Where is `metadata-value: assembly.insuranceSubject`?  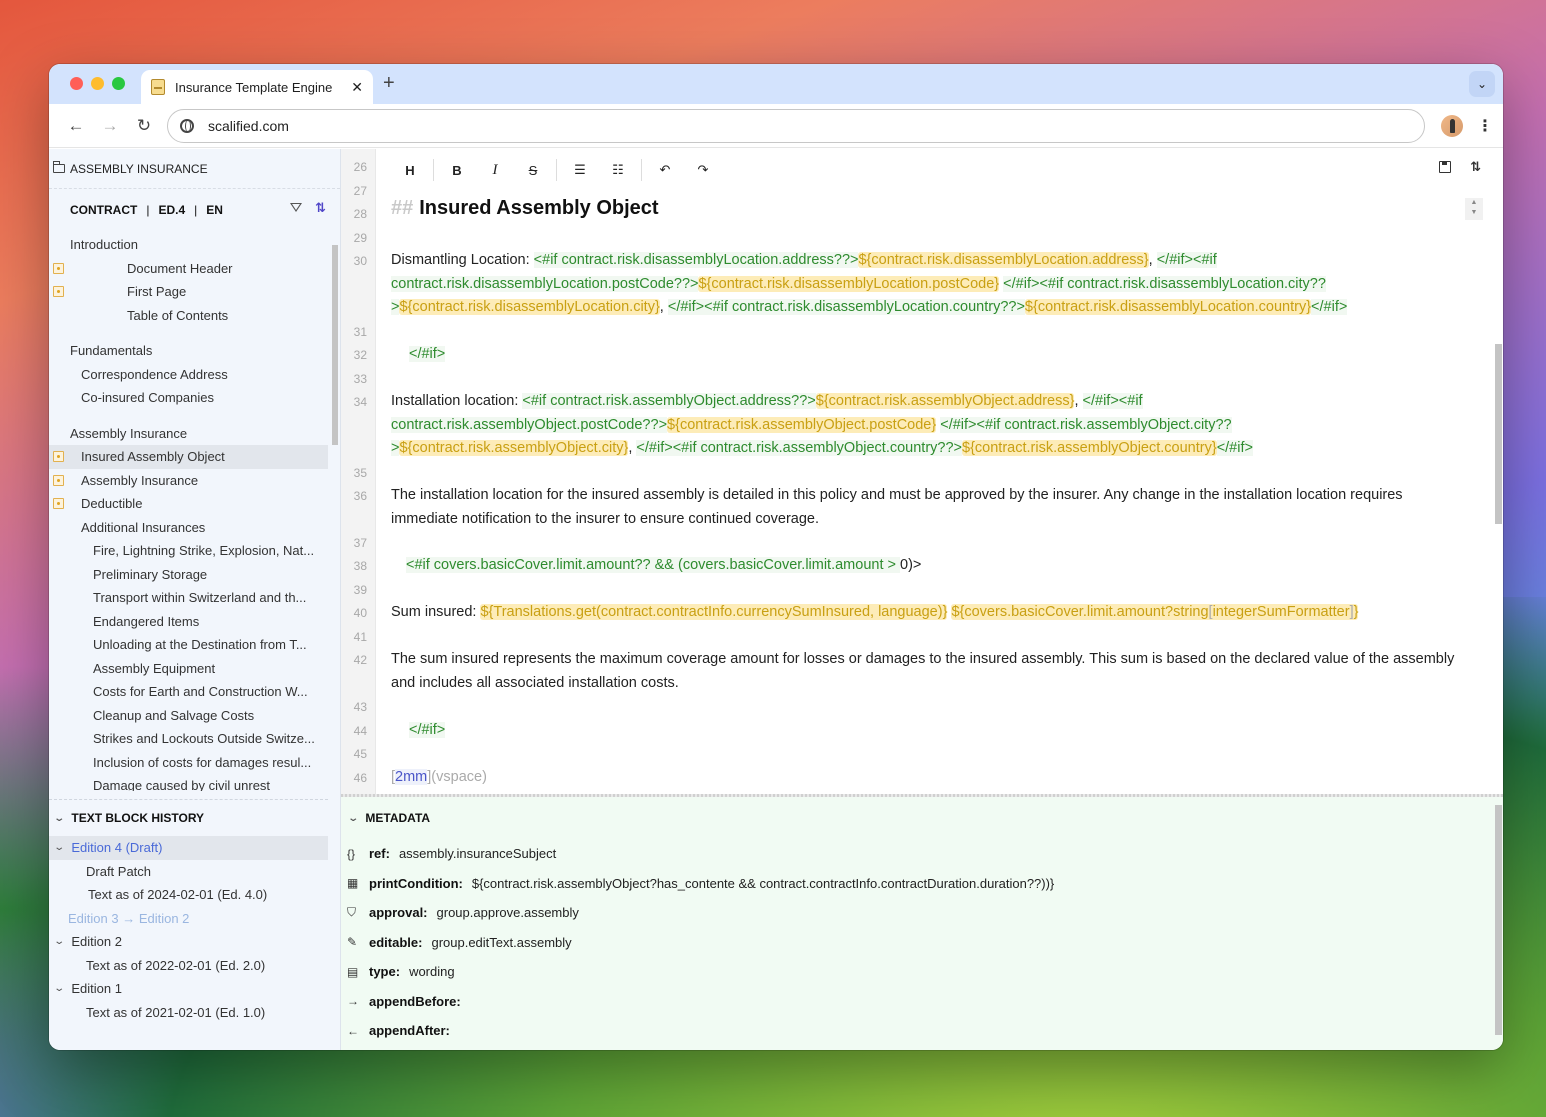
metadata-value: assembly.insuranceSubject is located at coordinates (477, 853).